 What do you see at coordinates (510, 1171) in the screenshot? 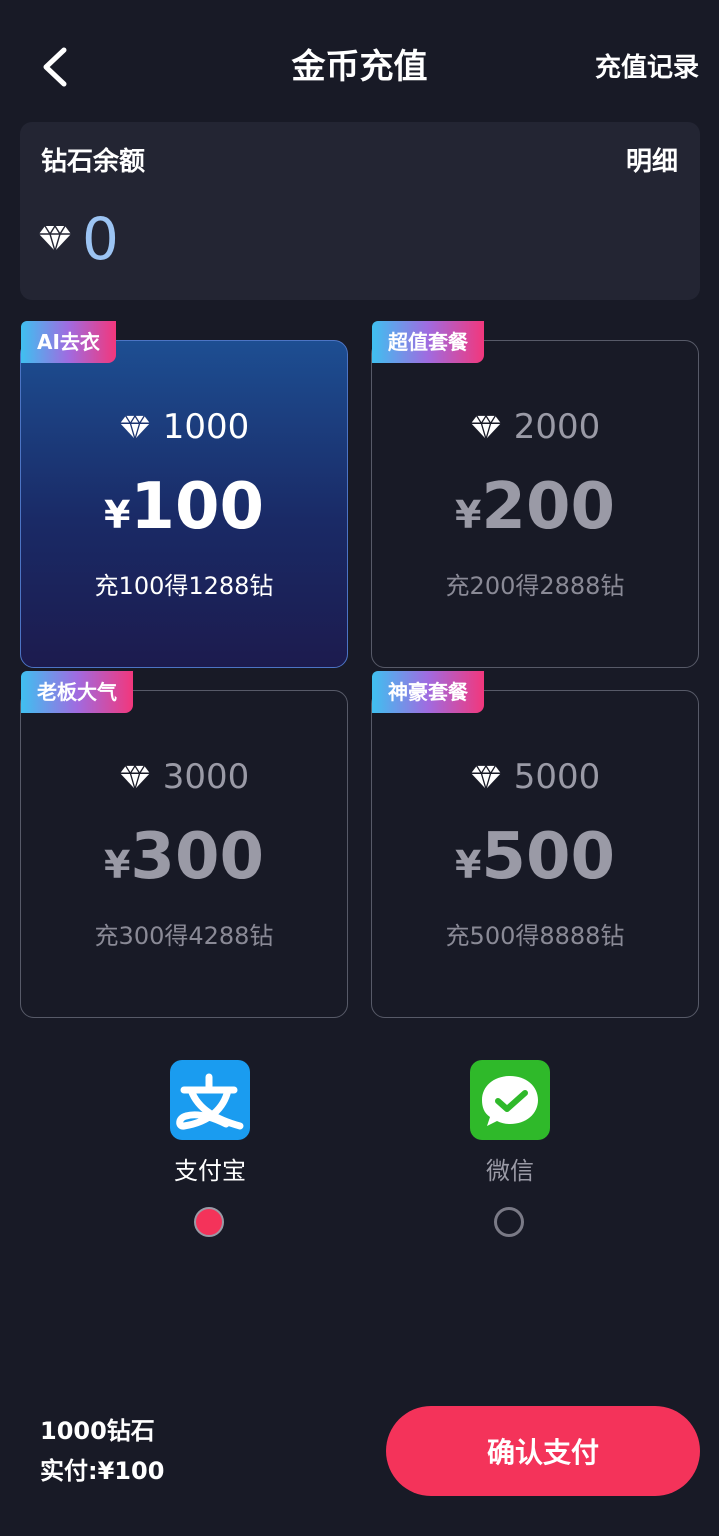
I see `wechat-label: 微信` at bounding box center [510, 1171].